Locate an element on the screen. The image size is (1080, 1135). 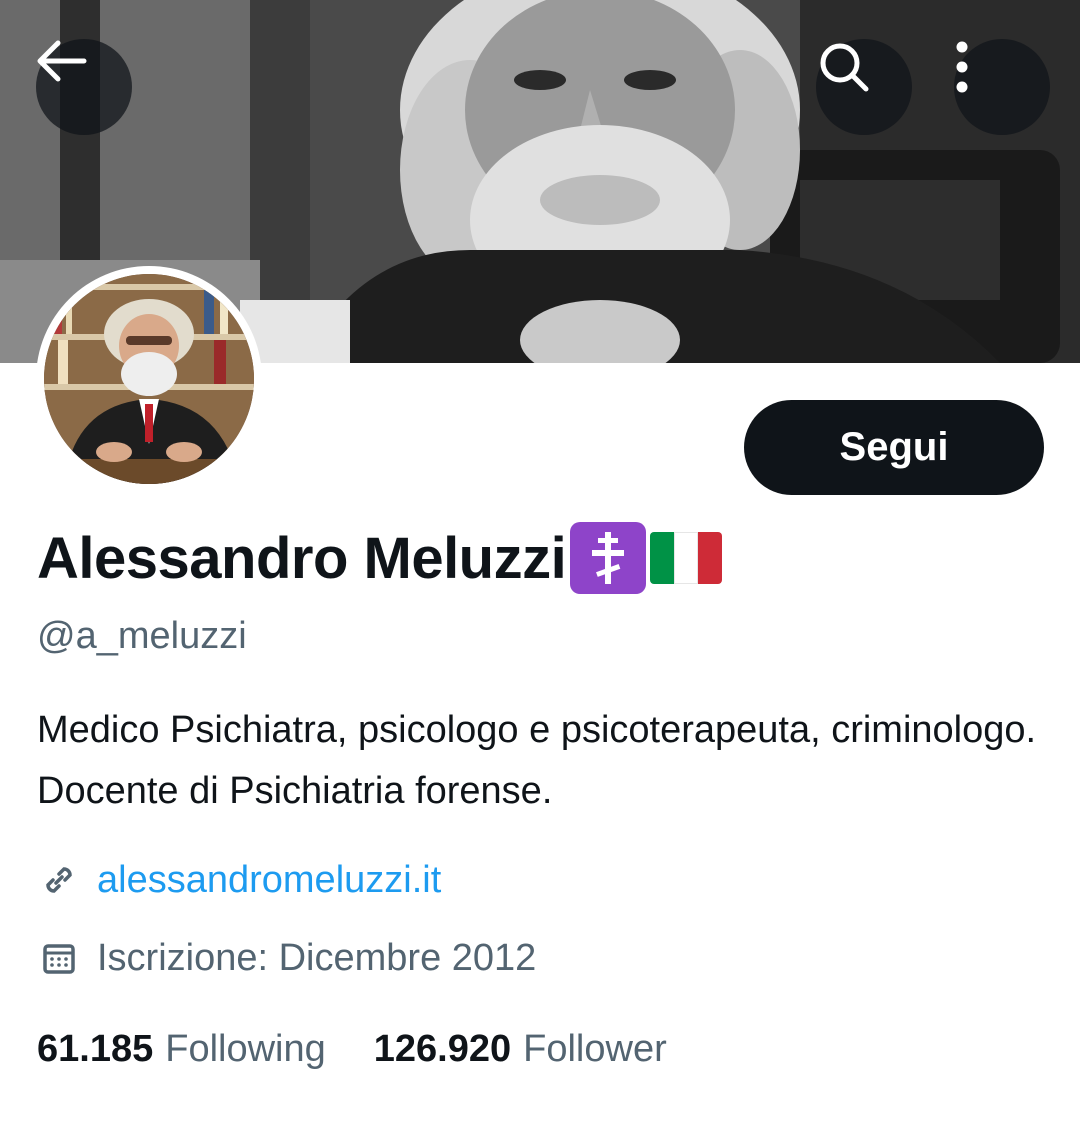
join-date: Iscrizione: Dicembre 2012 is located at coordinates (317, 957).